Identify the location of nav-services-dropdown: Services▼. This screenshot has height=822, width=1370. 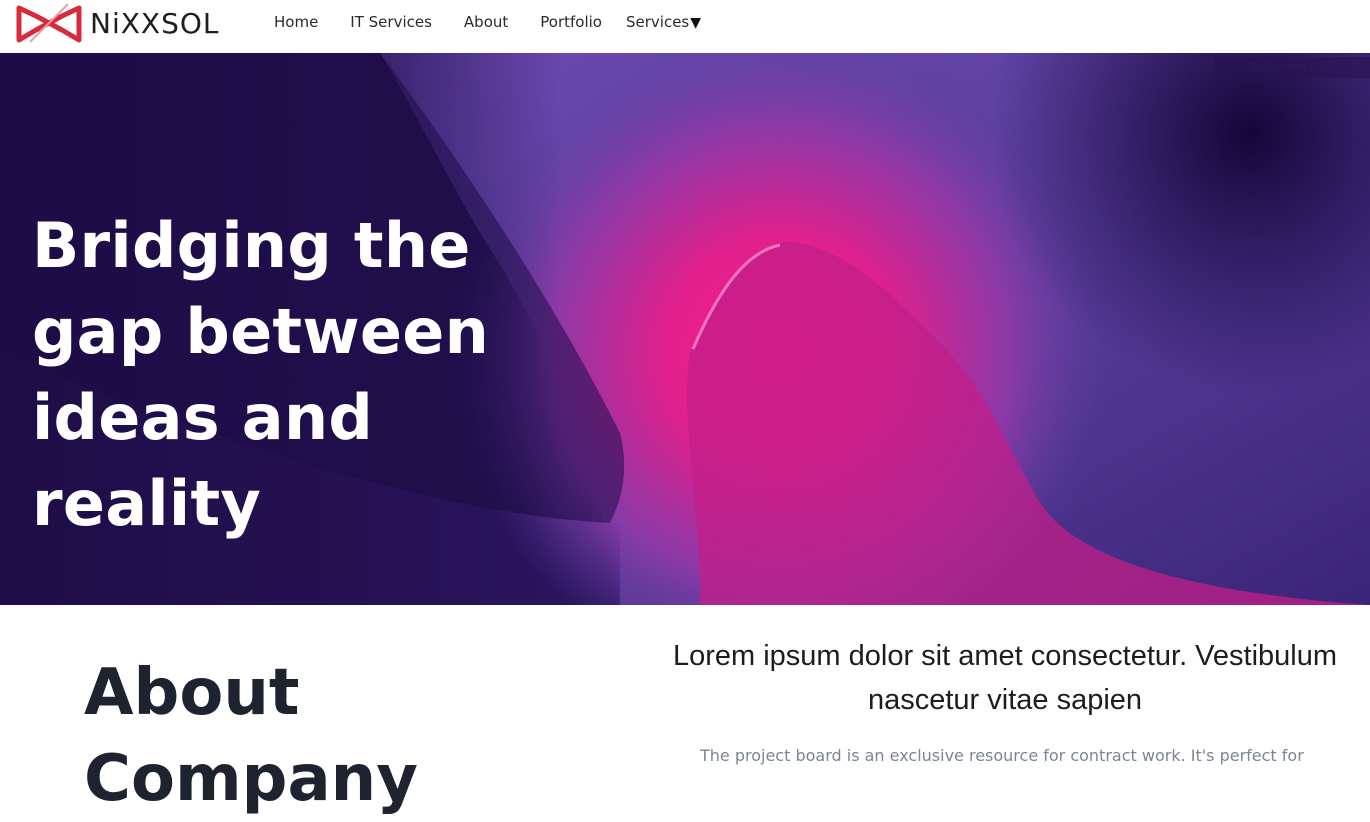
(667, 22).